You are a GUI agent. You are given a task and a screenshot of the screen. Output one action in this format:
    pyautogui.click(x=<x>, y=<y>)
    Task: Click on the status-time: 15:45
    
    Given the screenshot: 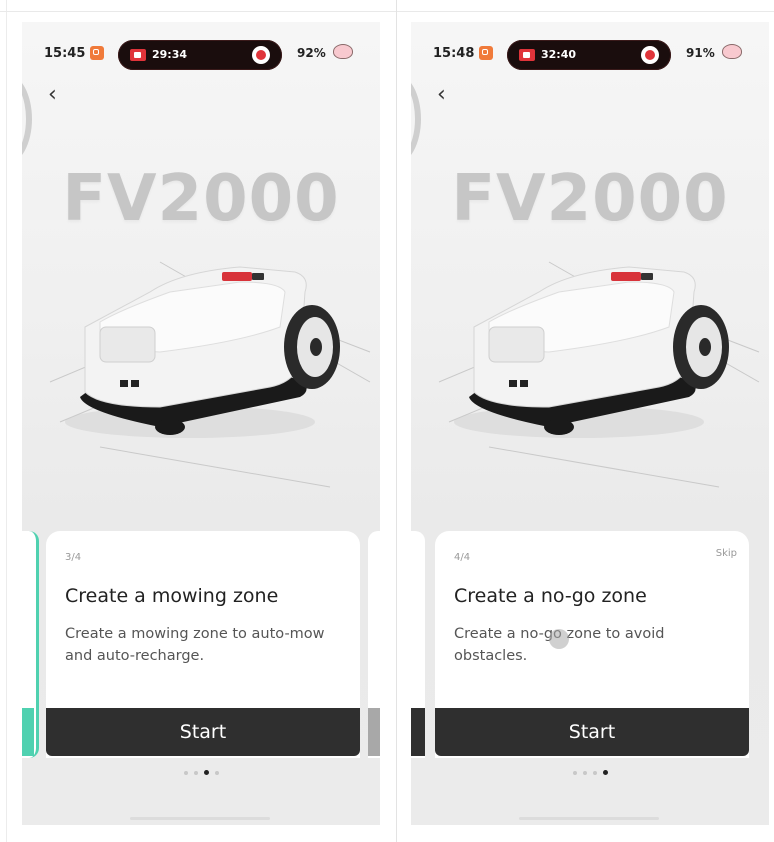 What is the action you would take?
    pyautogui.click(x=65, y=53)
    